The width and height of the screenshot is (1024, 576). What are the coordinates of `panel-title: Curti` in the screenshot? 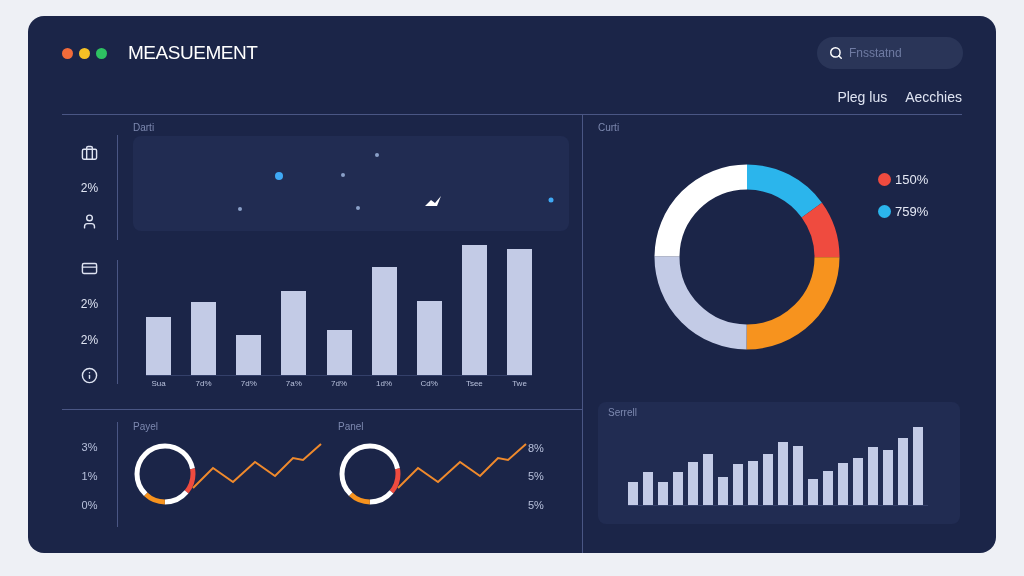 It's located at (609, 128).